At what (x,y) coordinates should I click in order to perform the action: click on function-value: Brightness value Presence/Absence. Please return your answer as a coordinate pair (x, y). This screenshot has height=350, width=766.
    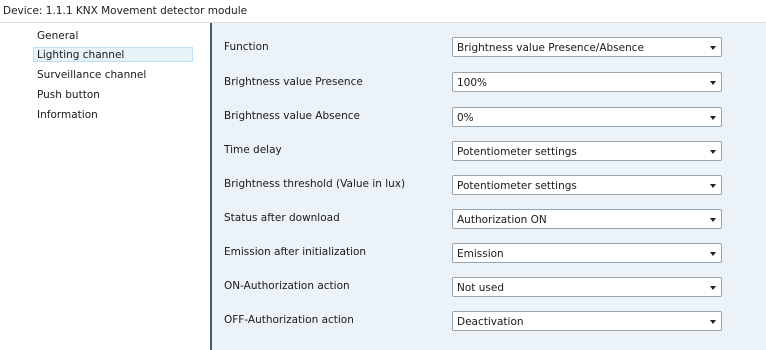
    Looking at the image, I should click on (551, 48).